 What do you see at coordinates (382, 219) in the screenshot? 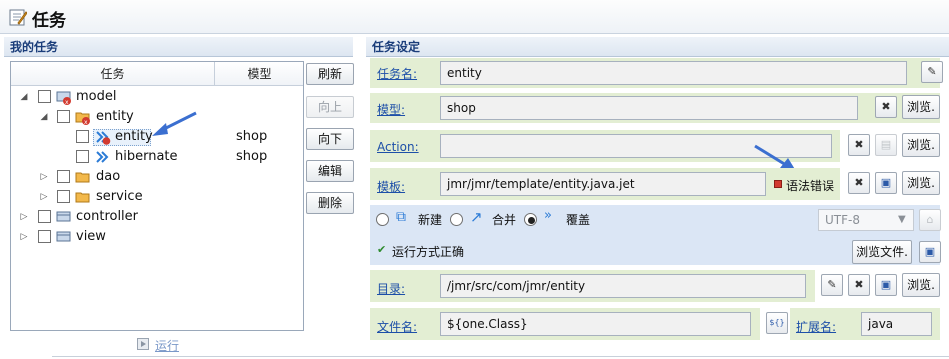
I see `radio-new` at bounding box center [382, 219].